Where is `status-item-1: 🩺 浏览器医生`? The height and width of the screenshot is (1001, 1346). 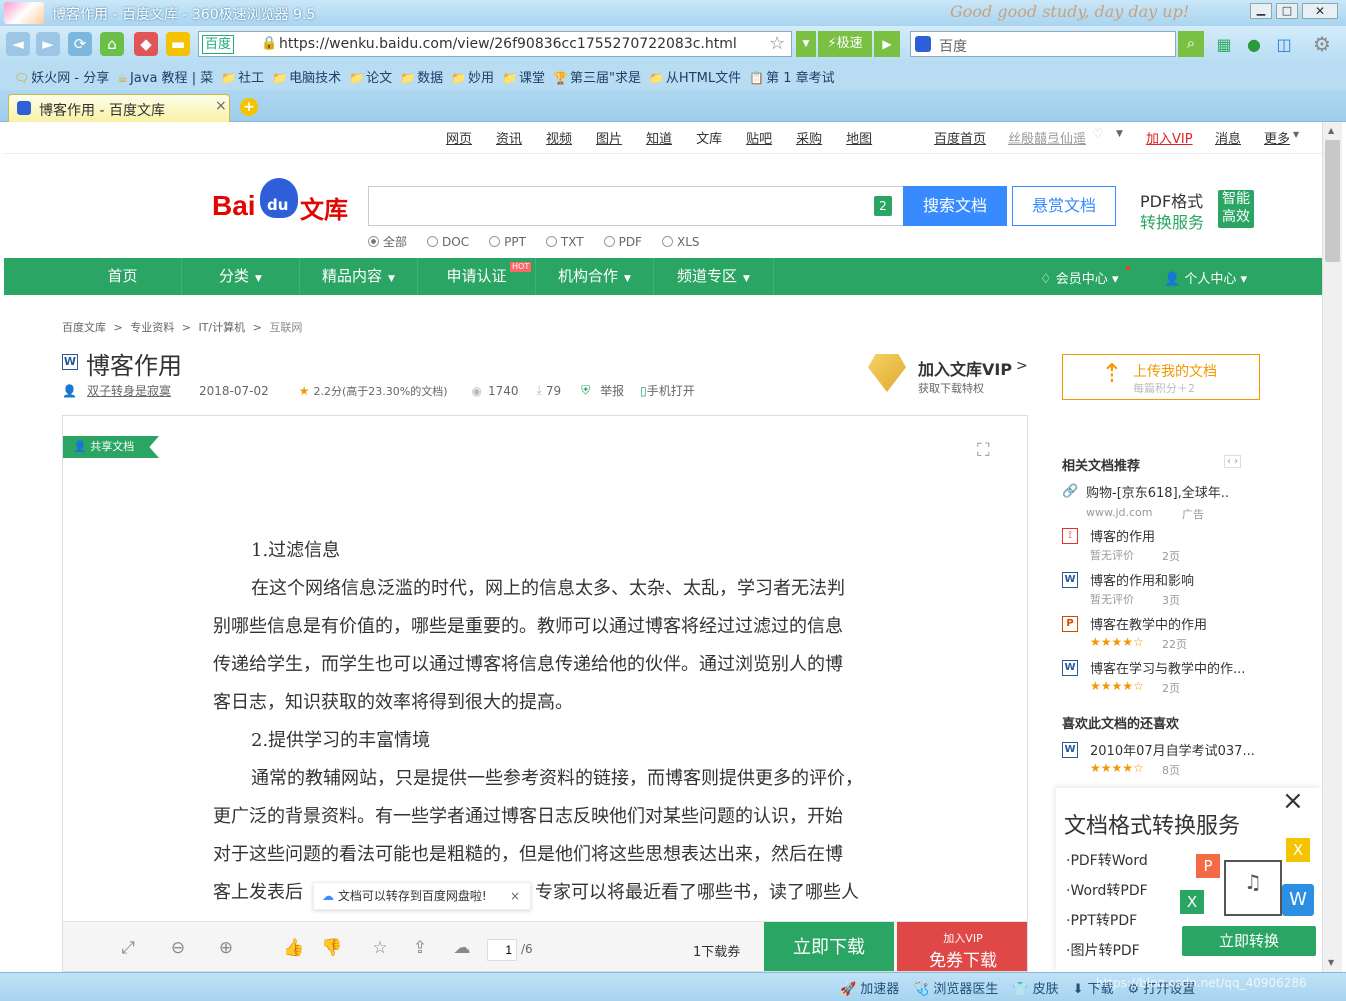 status-item-1: 🩺 浏览器医生 is located at coordinates (955, 987).